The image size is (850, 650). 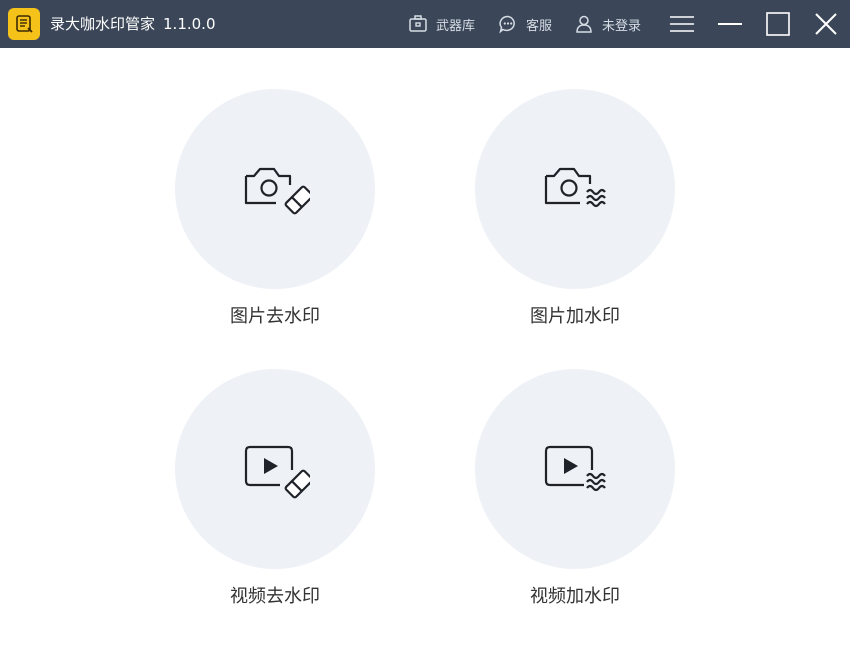 What do you see at coordinates (275, 596) in the screenshot?
I see `feature-label: 视频去水印` at bounding box center [275, 596].